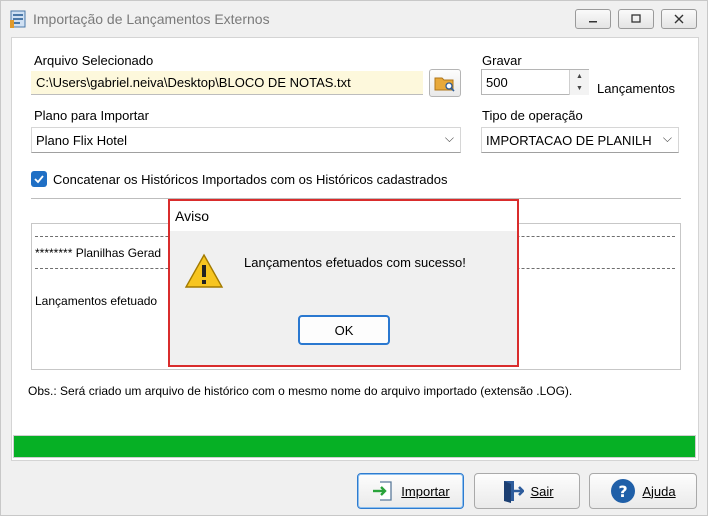  Describe the element at coordinates (579, 88) in the screenshot. I see `spin-down-button: ▼` at that location.